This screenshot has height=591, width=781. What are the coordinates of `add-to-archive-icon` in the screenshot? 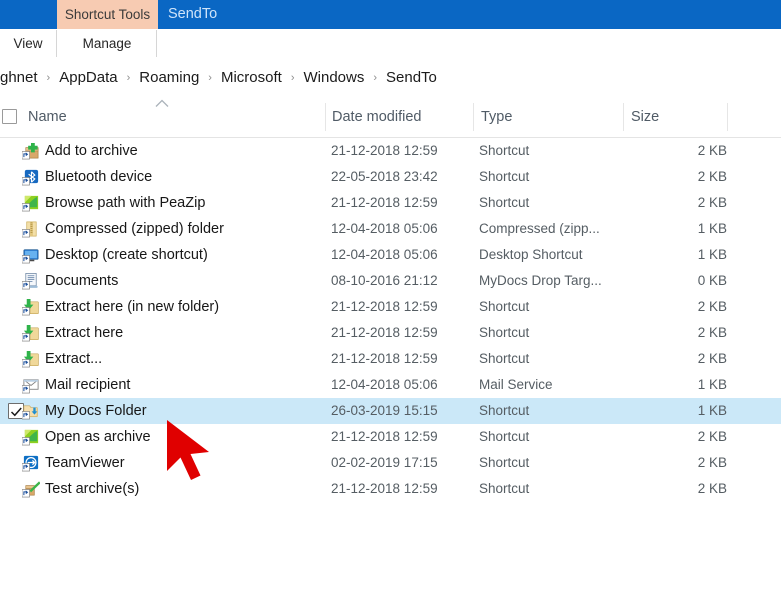 It's located at (31, 151).